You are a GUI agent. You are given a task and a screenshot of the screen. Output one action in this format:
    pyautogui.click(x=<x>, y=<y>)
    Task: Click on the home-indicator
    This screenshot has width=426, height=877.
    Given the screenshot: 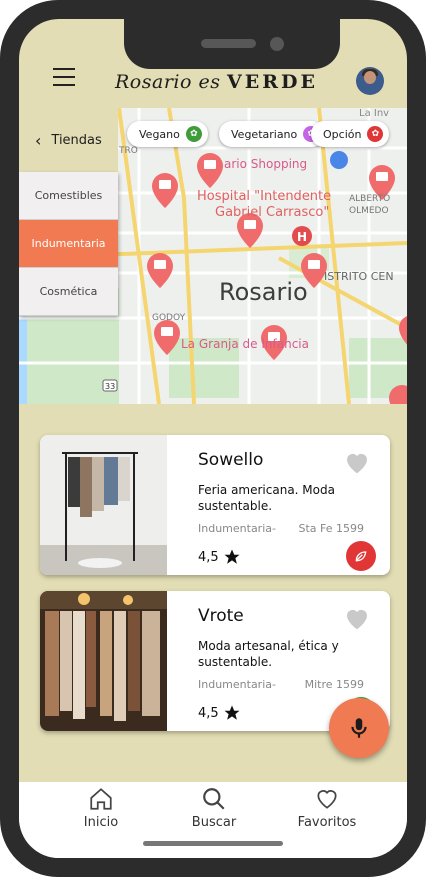 What is the action you would take?
    pyautogui.click(x=213, y=843)
    